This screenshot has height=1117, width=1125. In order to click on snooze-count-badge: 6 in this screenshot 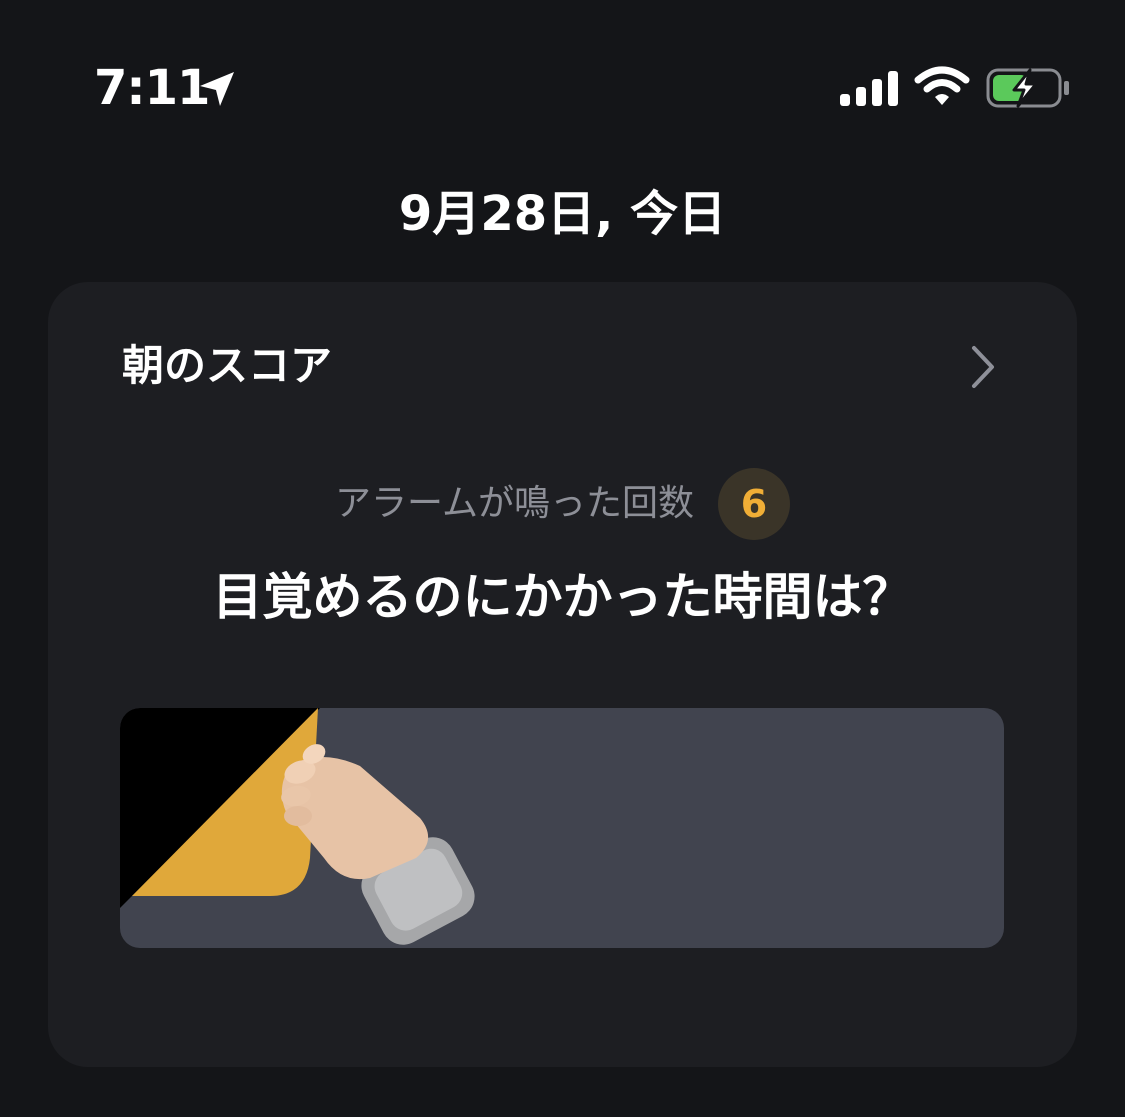, I will do `click(753, 504)`.